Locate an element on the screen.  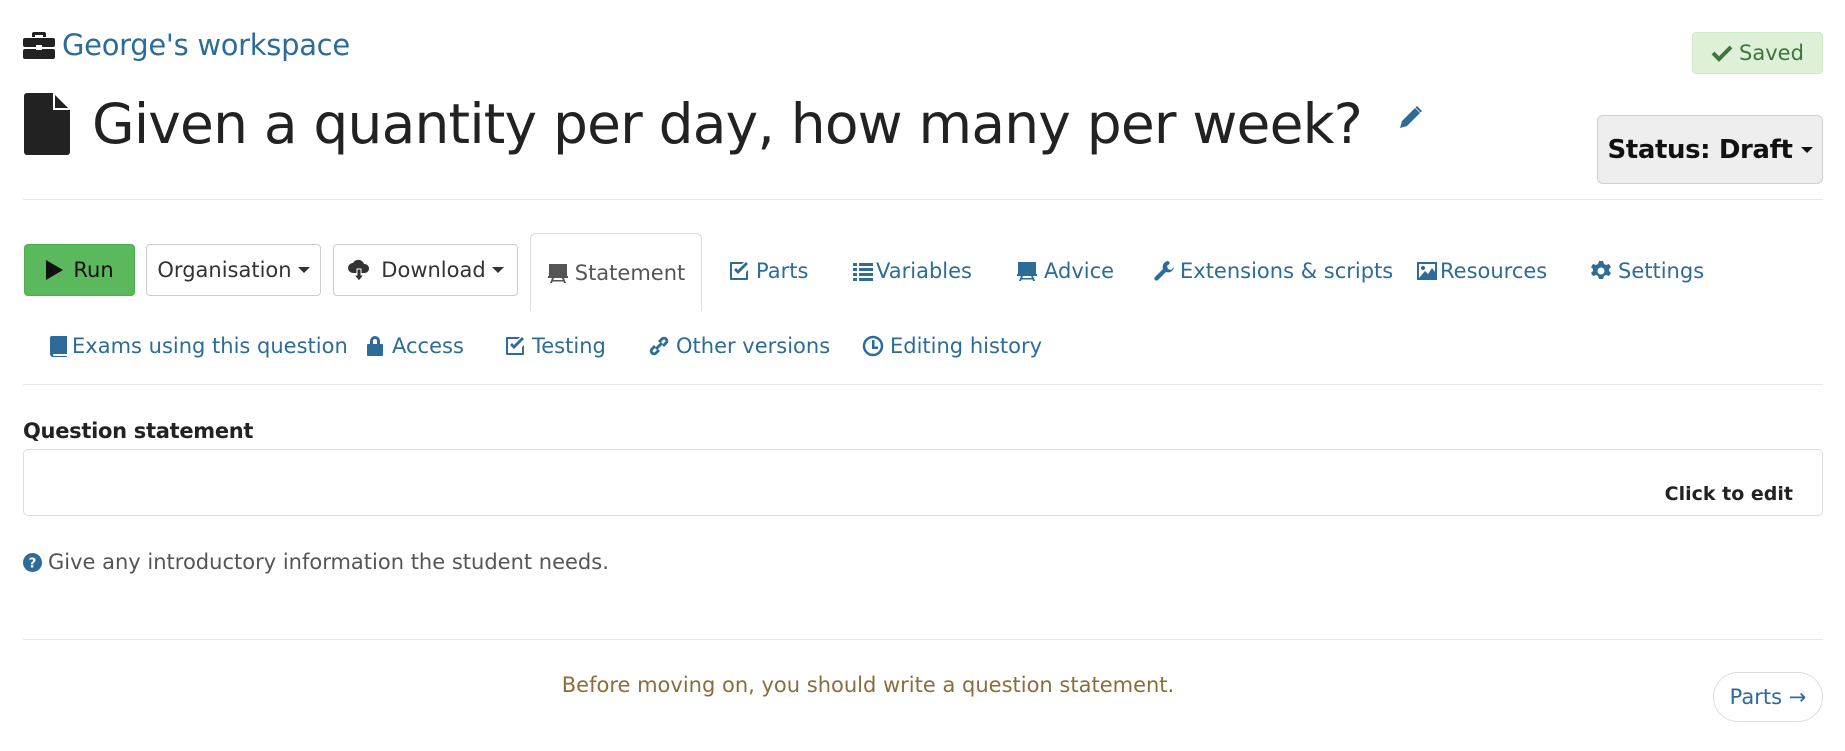
run-label: Run is located at coordinates (93, 270).